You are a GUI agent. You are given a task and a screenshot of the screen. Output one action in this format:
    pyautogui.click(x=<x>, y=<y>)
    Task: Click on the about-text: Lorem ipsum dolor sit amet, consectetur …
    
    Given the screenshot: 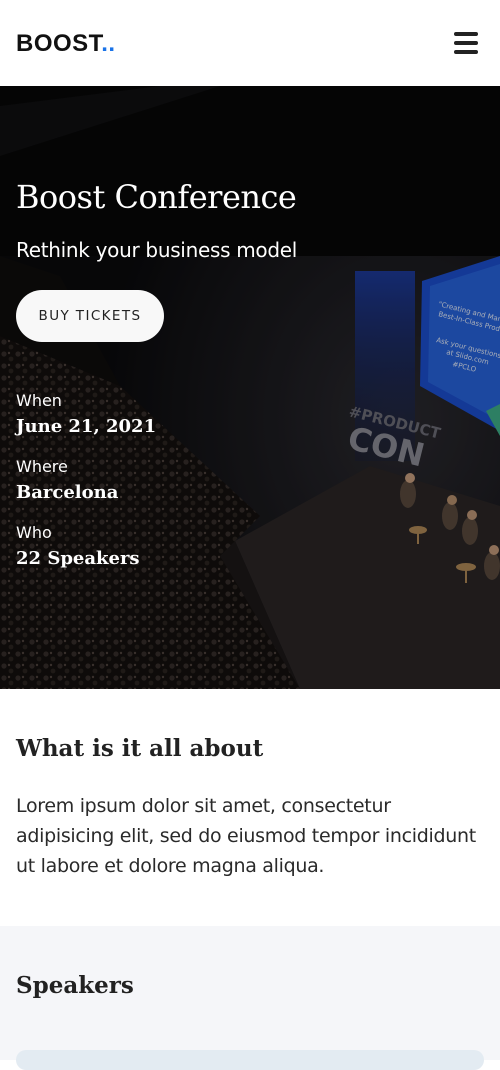 What is the action you would take?
    pyautogui.click(x=246, y=836)
    